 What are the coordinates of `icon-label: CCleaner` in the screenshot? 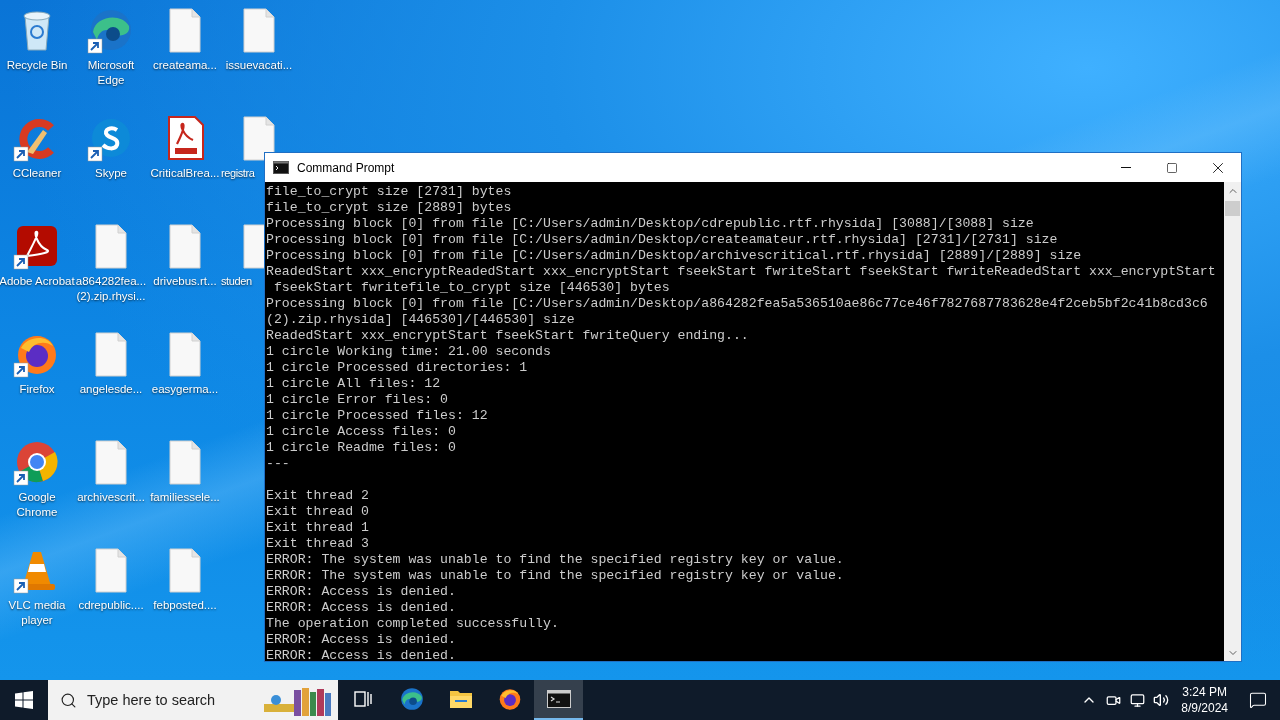 It's located at (37, 173).